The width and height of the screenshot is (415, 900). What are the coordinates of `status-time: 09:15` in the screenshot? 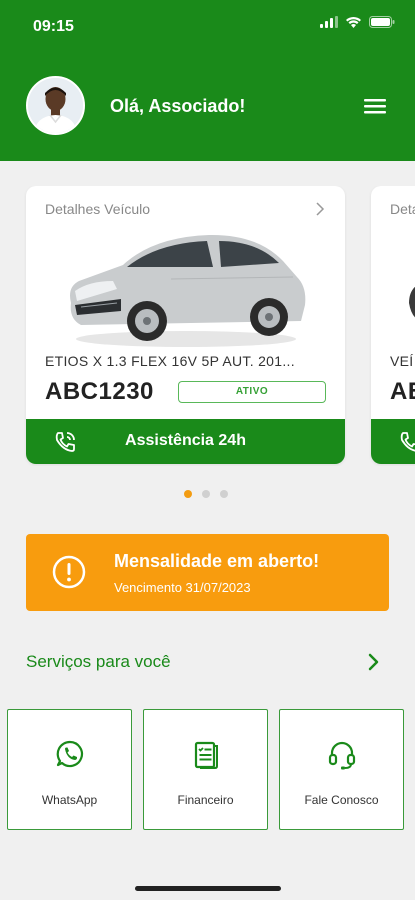 It's located at (53, 26).